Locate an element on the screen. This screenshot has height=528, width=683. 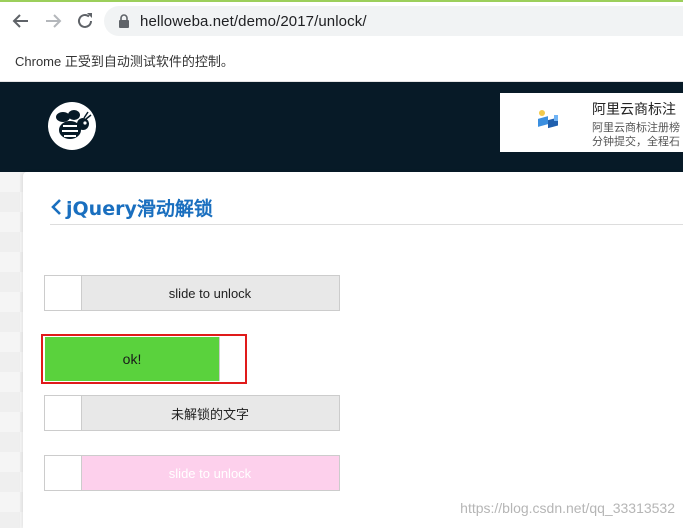
ad-title: 阿里云商标注 is located at coordinates (634, 109).